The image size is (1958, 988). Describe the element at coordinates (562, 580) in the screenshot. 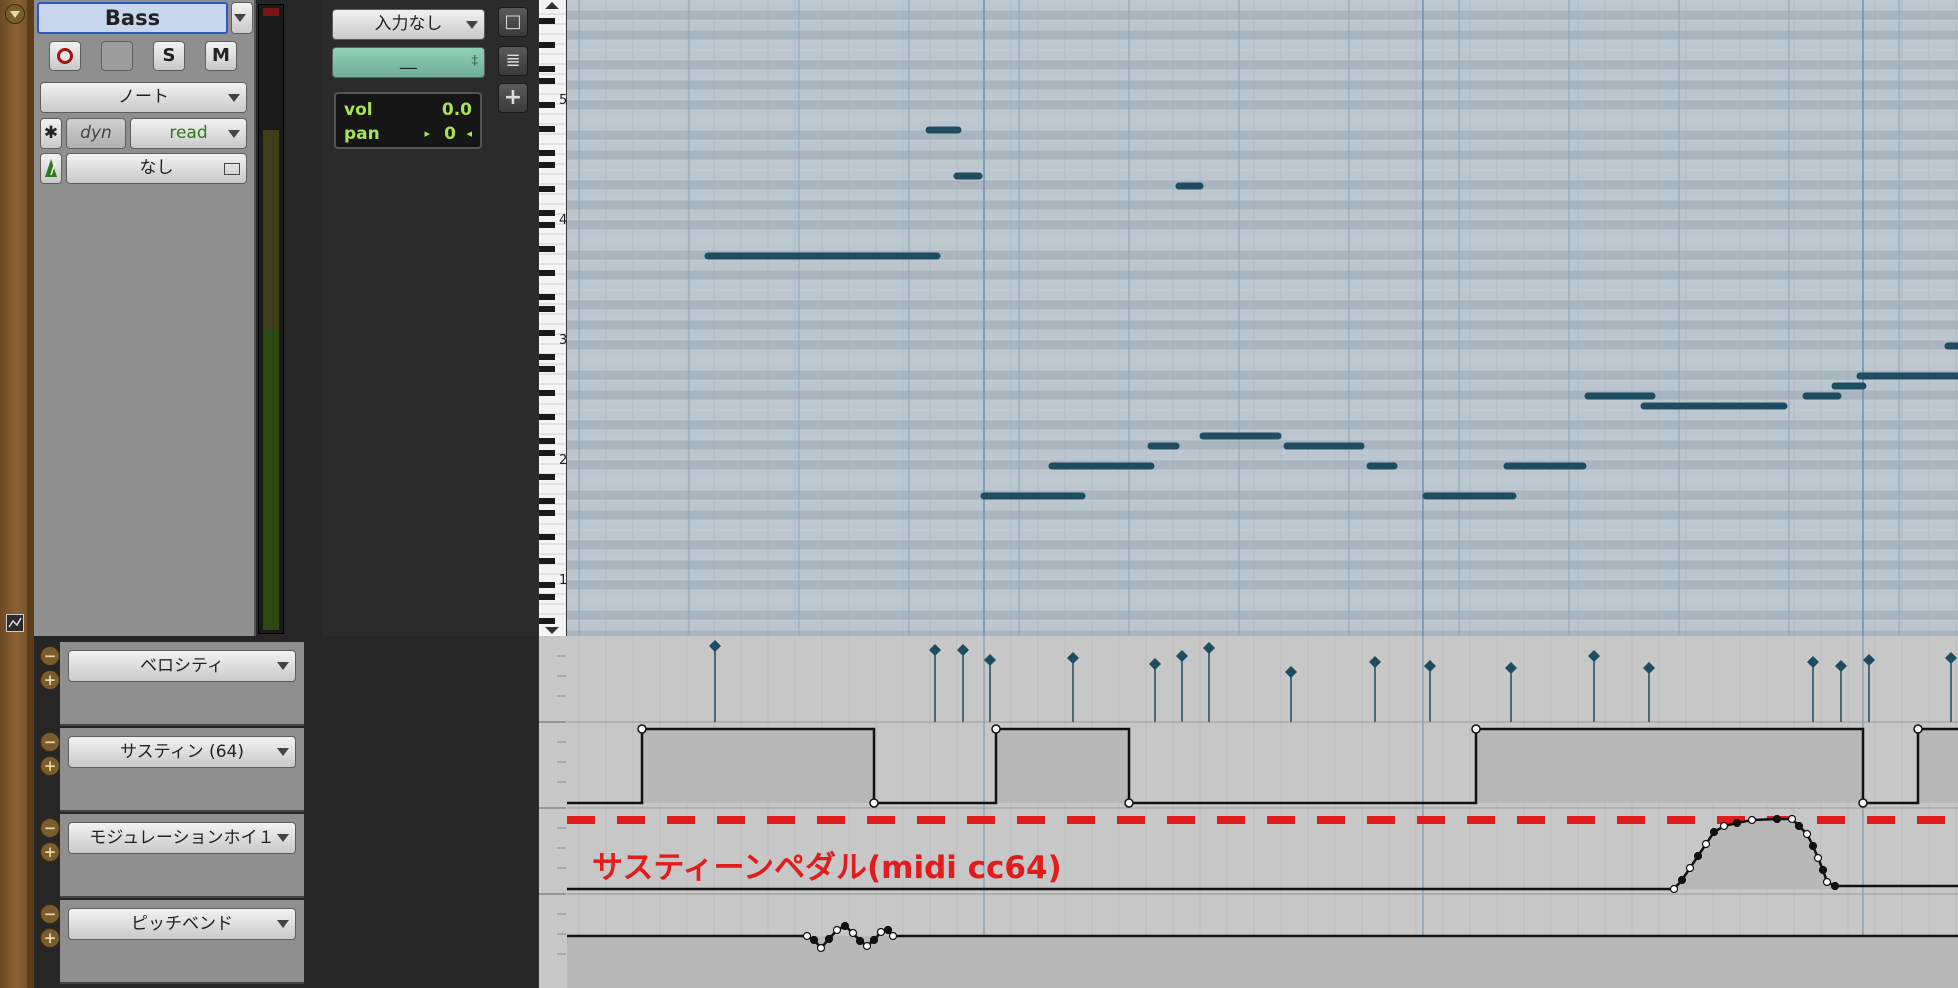

I see `octave-label: 1` at that location.